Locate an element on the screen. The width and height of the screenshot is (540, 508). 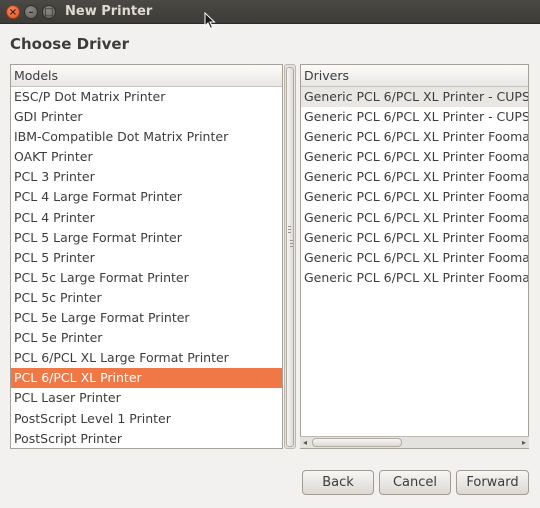
model-list-item: ESC/P Dot Matrix Printer is located at coordinates (146, 97).